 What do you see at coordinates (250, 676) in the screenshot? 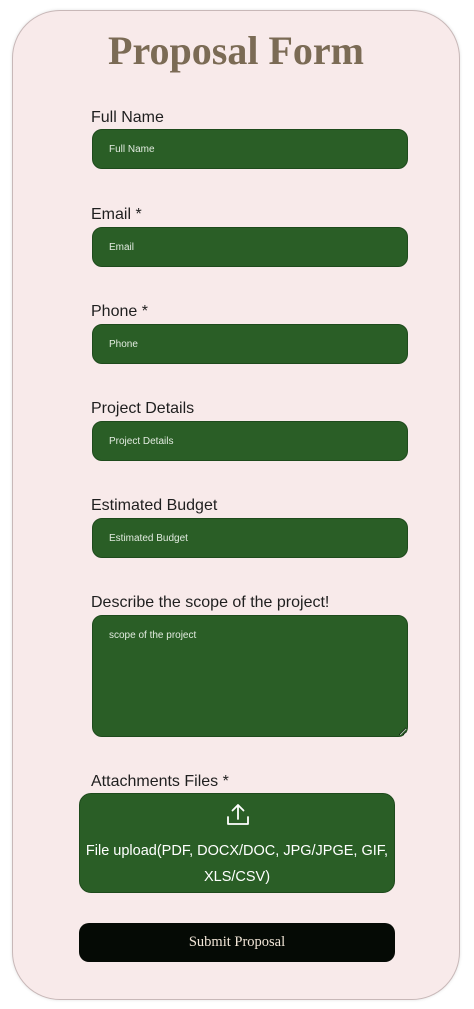
I see `scope-textarea` at bounding box center [250, 676].